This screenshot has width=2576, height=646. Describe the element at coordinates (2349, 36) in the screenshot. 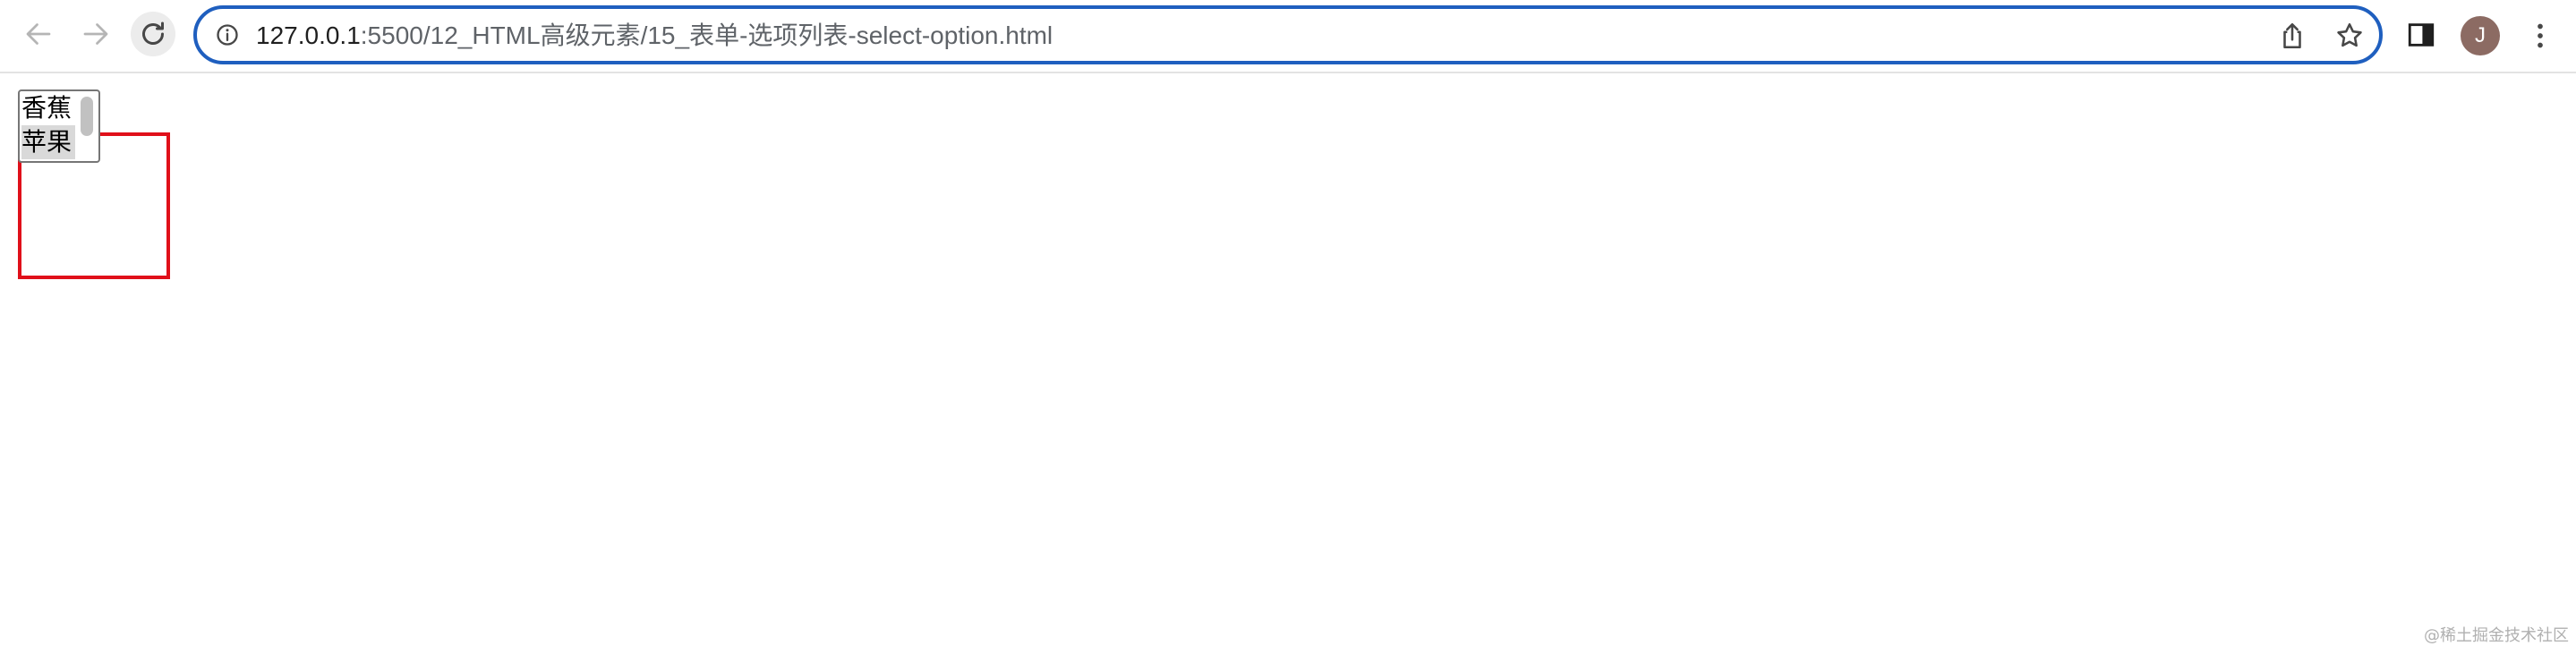

I see `star-icon` at that location.